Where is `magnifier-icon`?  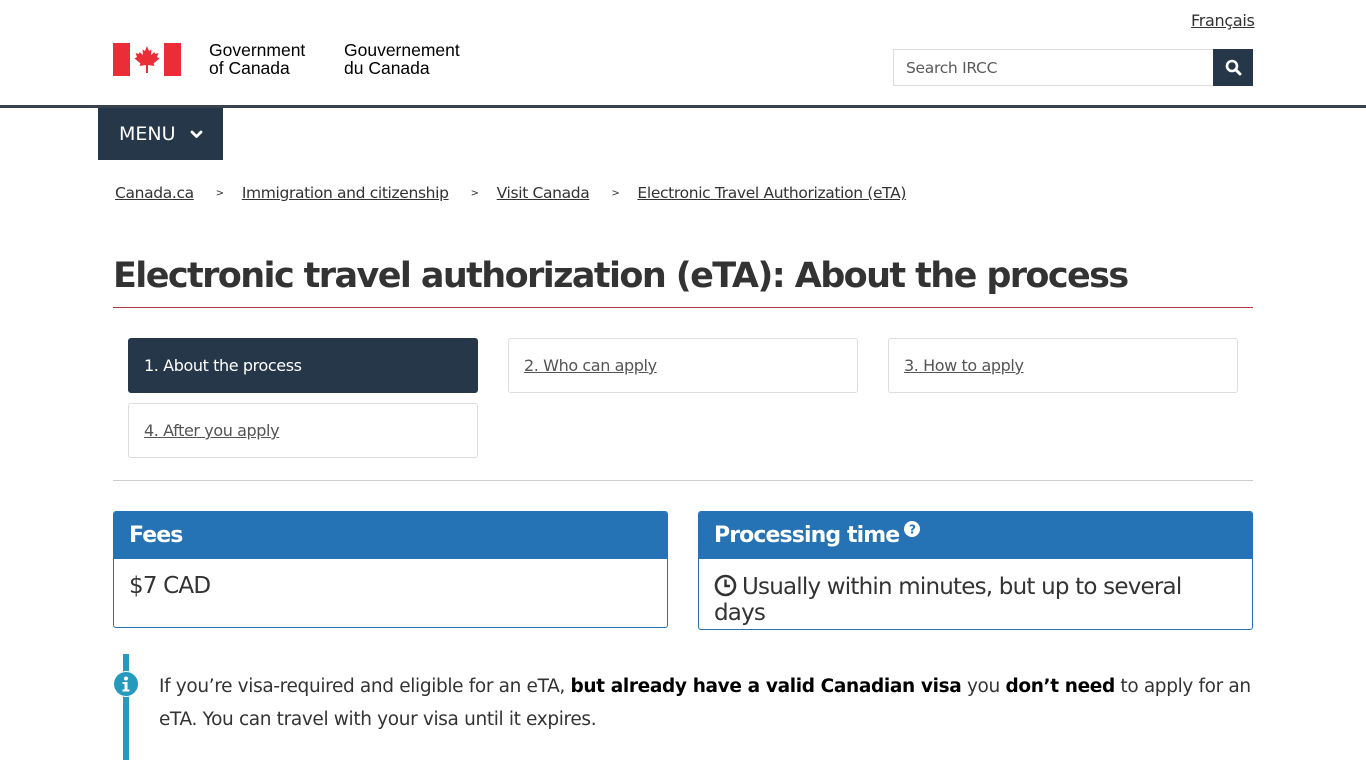
magnifier-icon is located at coordinates (1233, 67).